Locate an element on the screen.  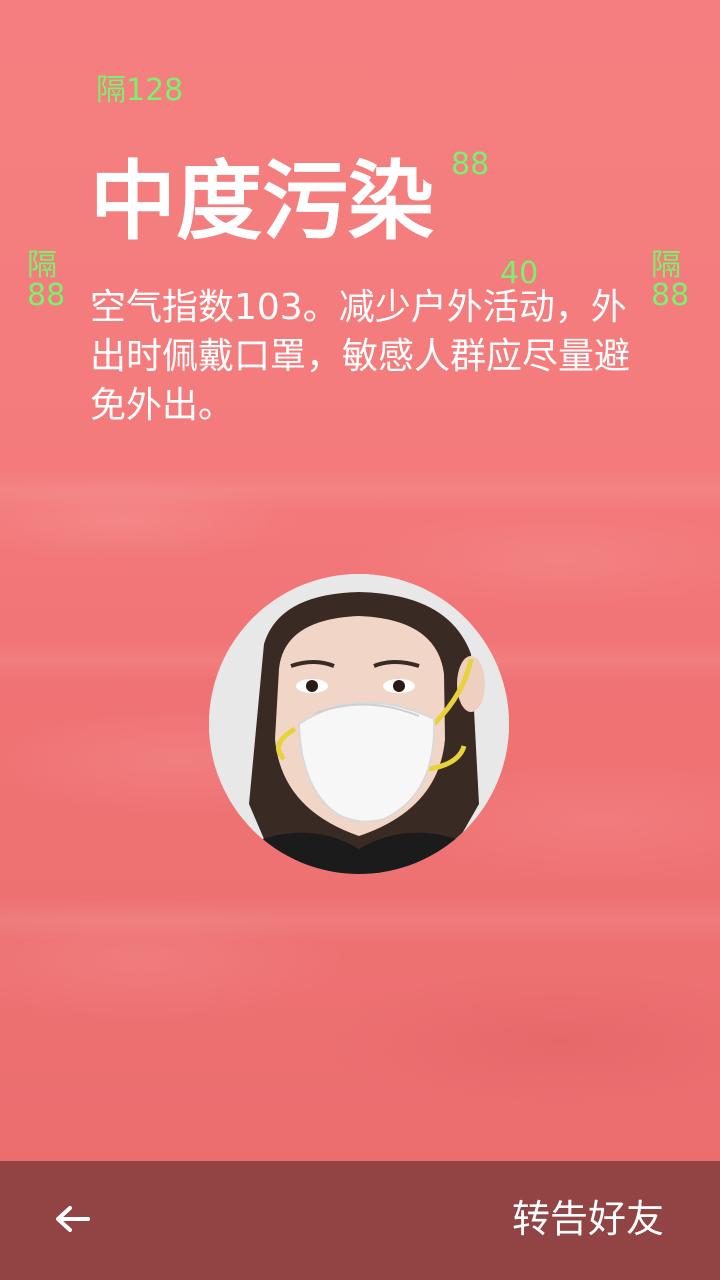
spacing-annotation-title-right: 88 is located at coordinates (470, 164).